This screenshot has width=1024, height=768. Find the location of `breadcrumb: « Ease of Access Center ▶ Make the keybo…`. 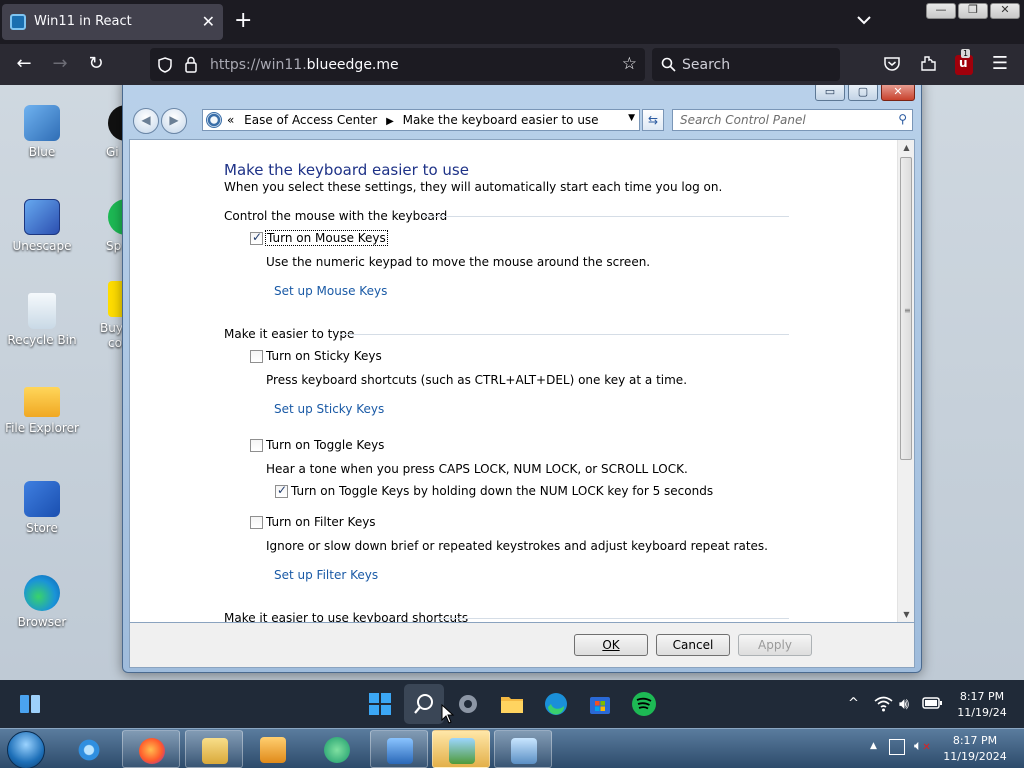

breadcrumb: « Ease of Access Center ▶ Make the keybo… is located at coordinates (421, 120).